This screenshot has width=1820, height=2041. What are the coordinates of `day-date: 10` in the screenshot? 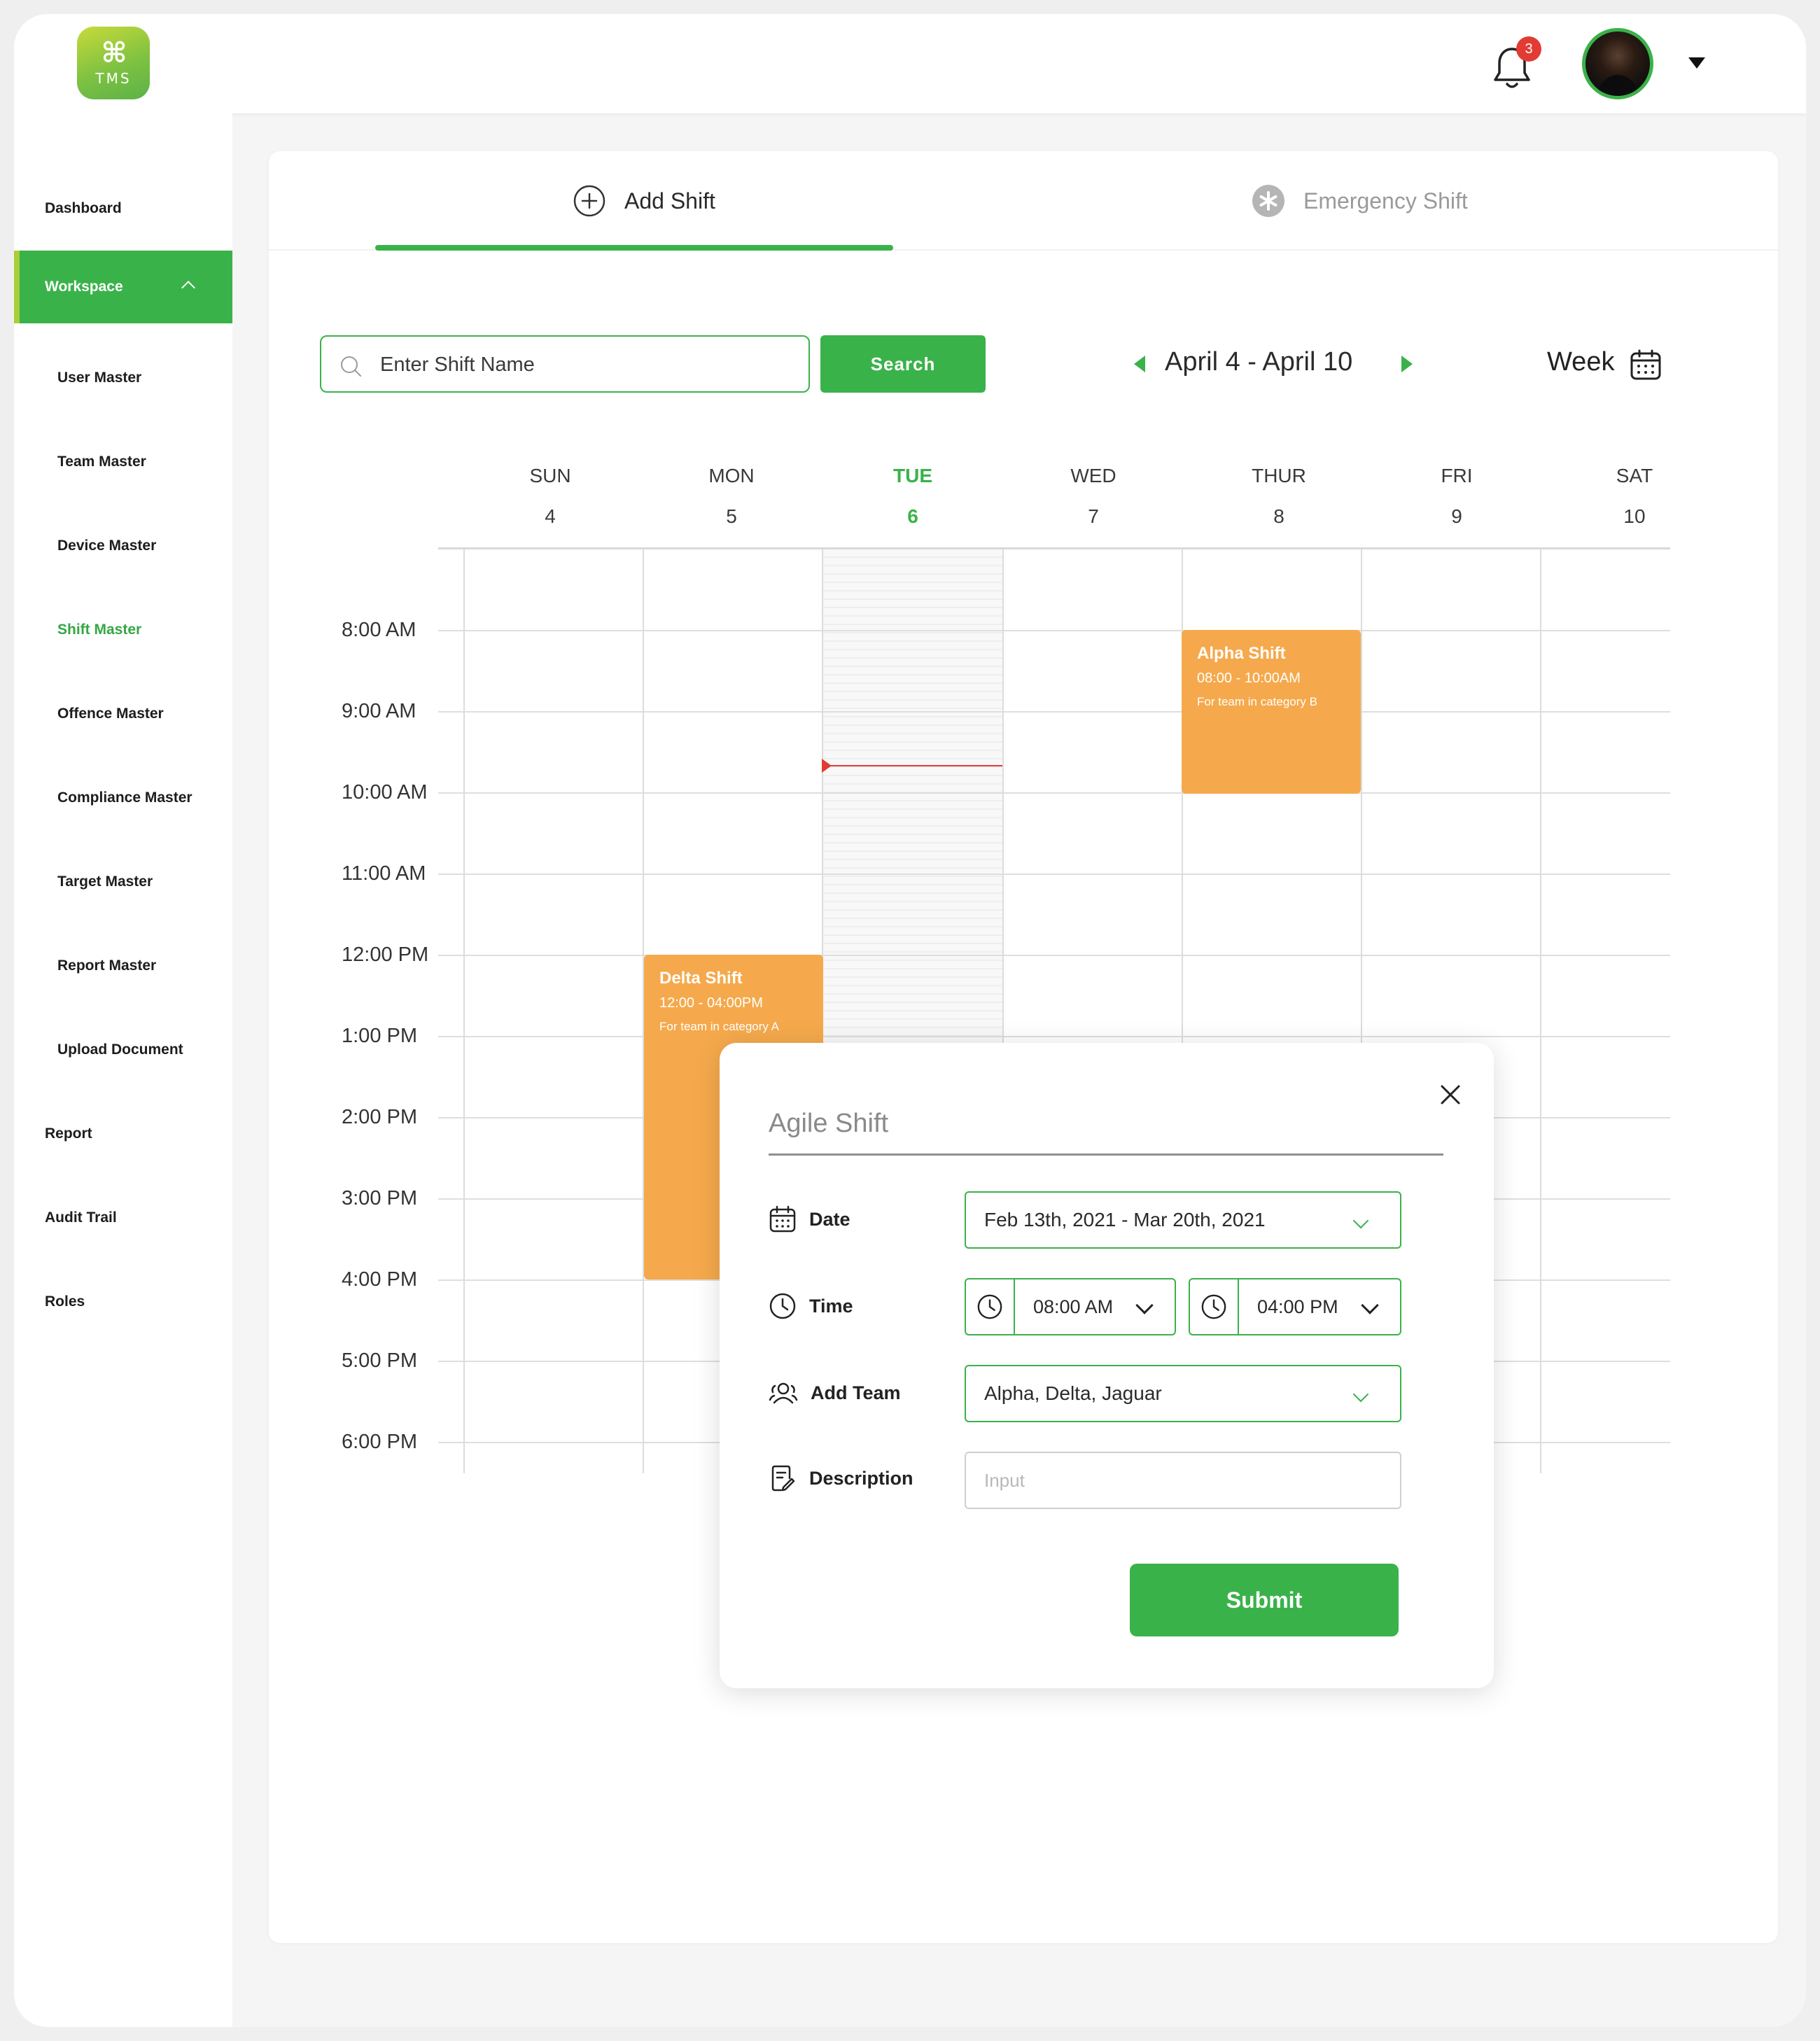 It's located at (1634, 516).